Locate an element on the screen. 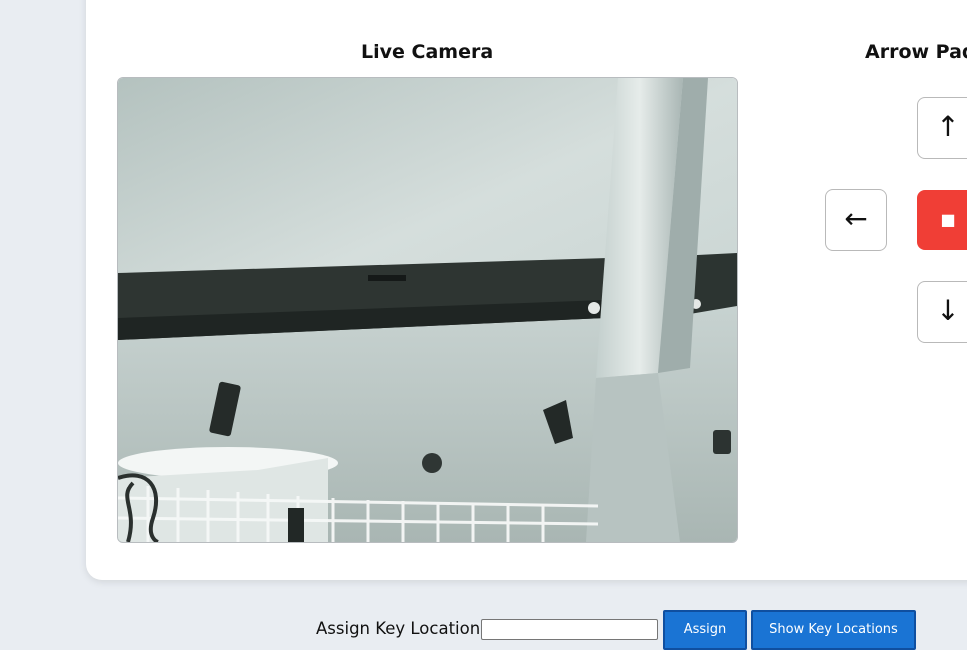  stop-icon: ■ is located at coordinates (948, 219).